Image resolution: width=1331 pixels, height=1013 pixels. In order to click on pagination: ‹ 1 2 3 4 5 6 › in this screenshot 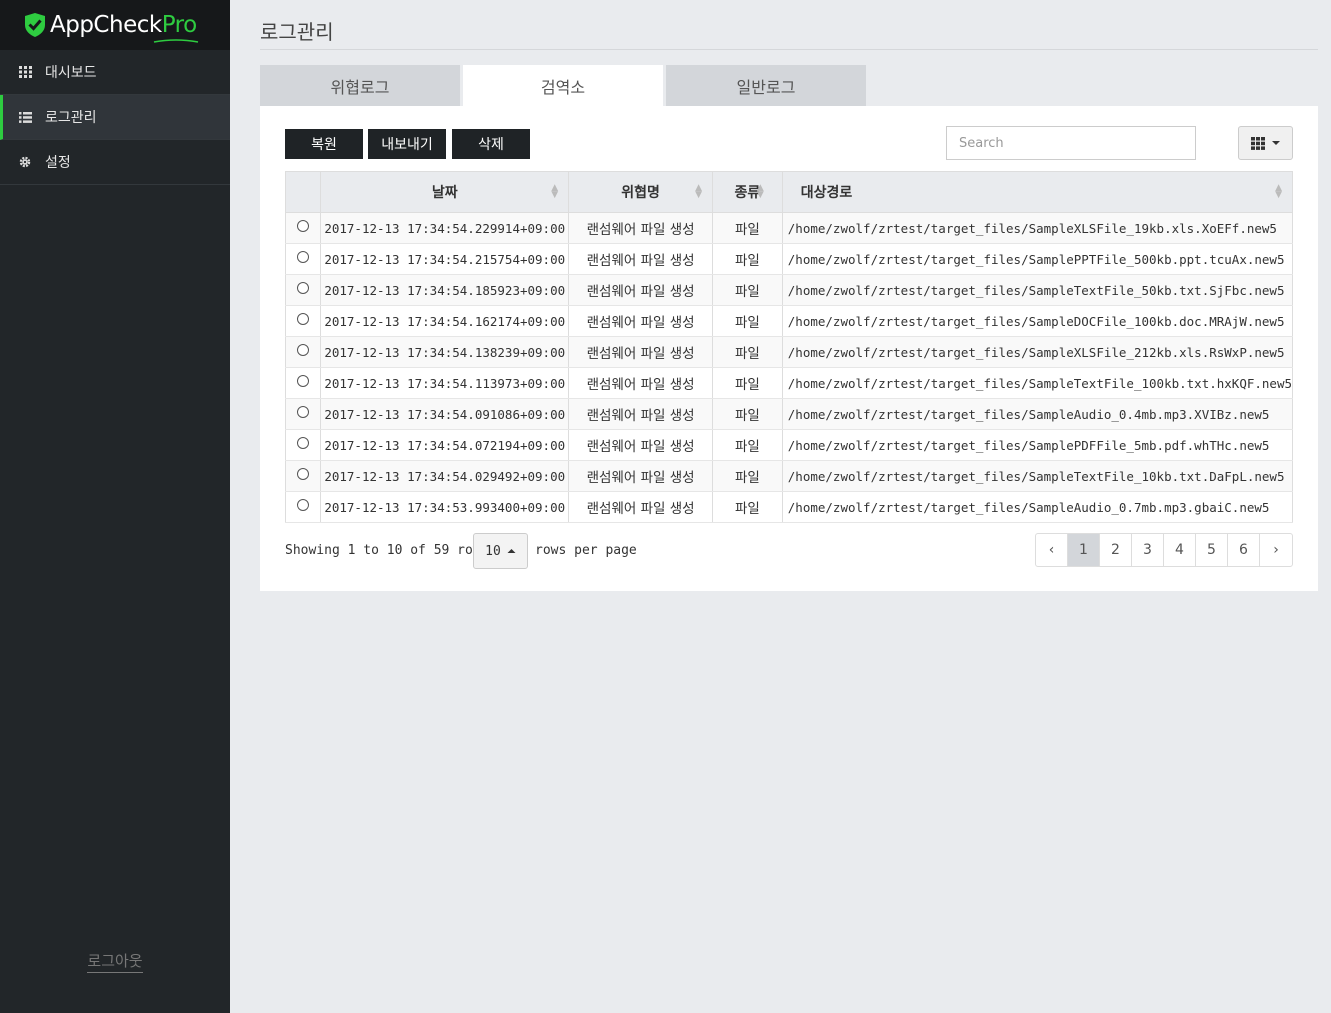, I will do `click(1164, 550)`.